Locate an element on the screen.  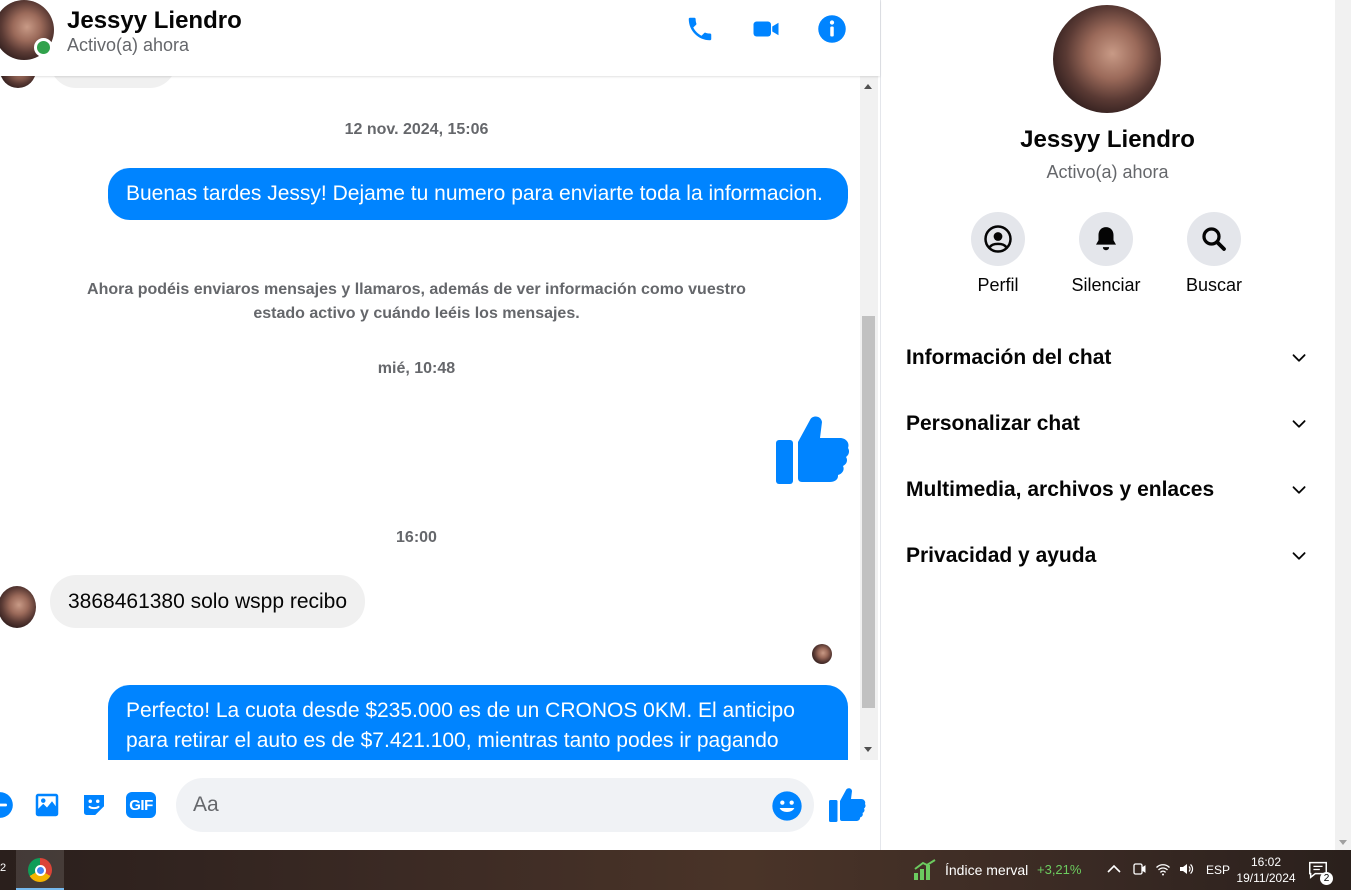
message-timestamp: mié, 10:48 is located at coordinates (416, 368).